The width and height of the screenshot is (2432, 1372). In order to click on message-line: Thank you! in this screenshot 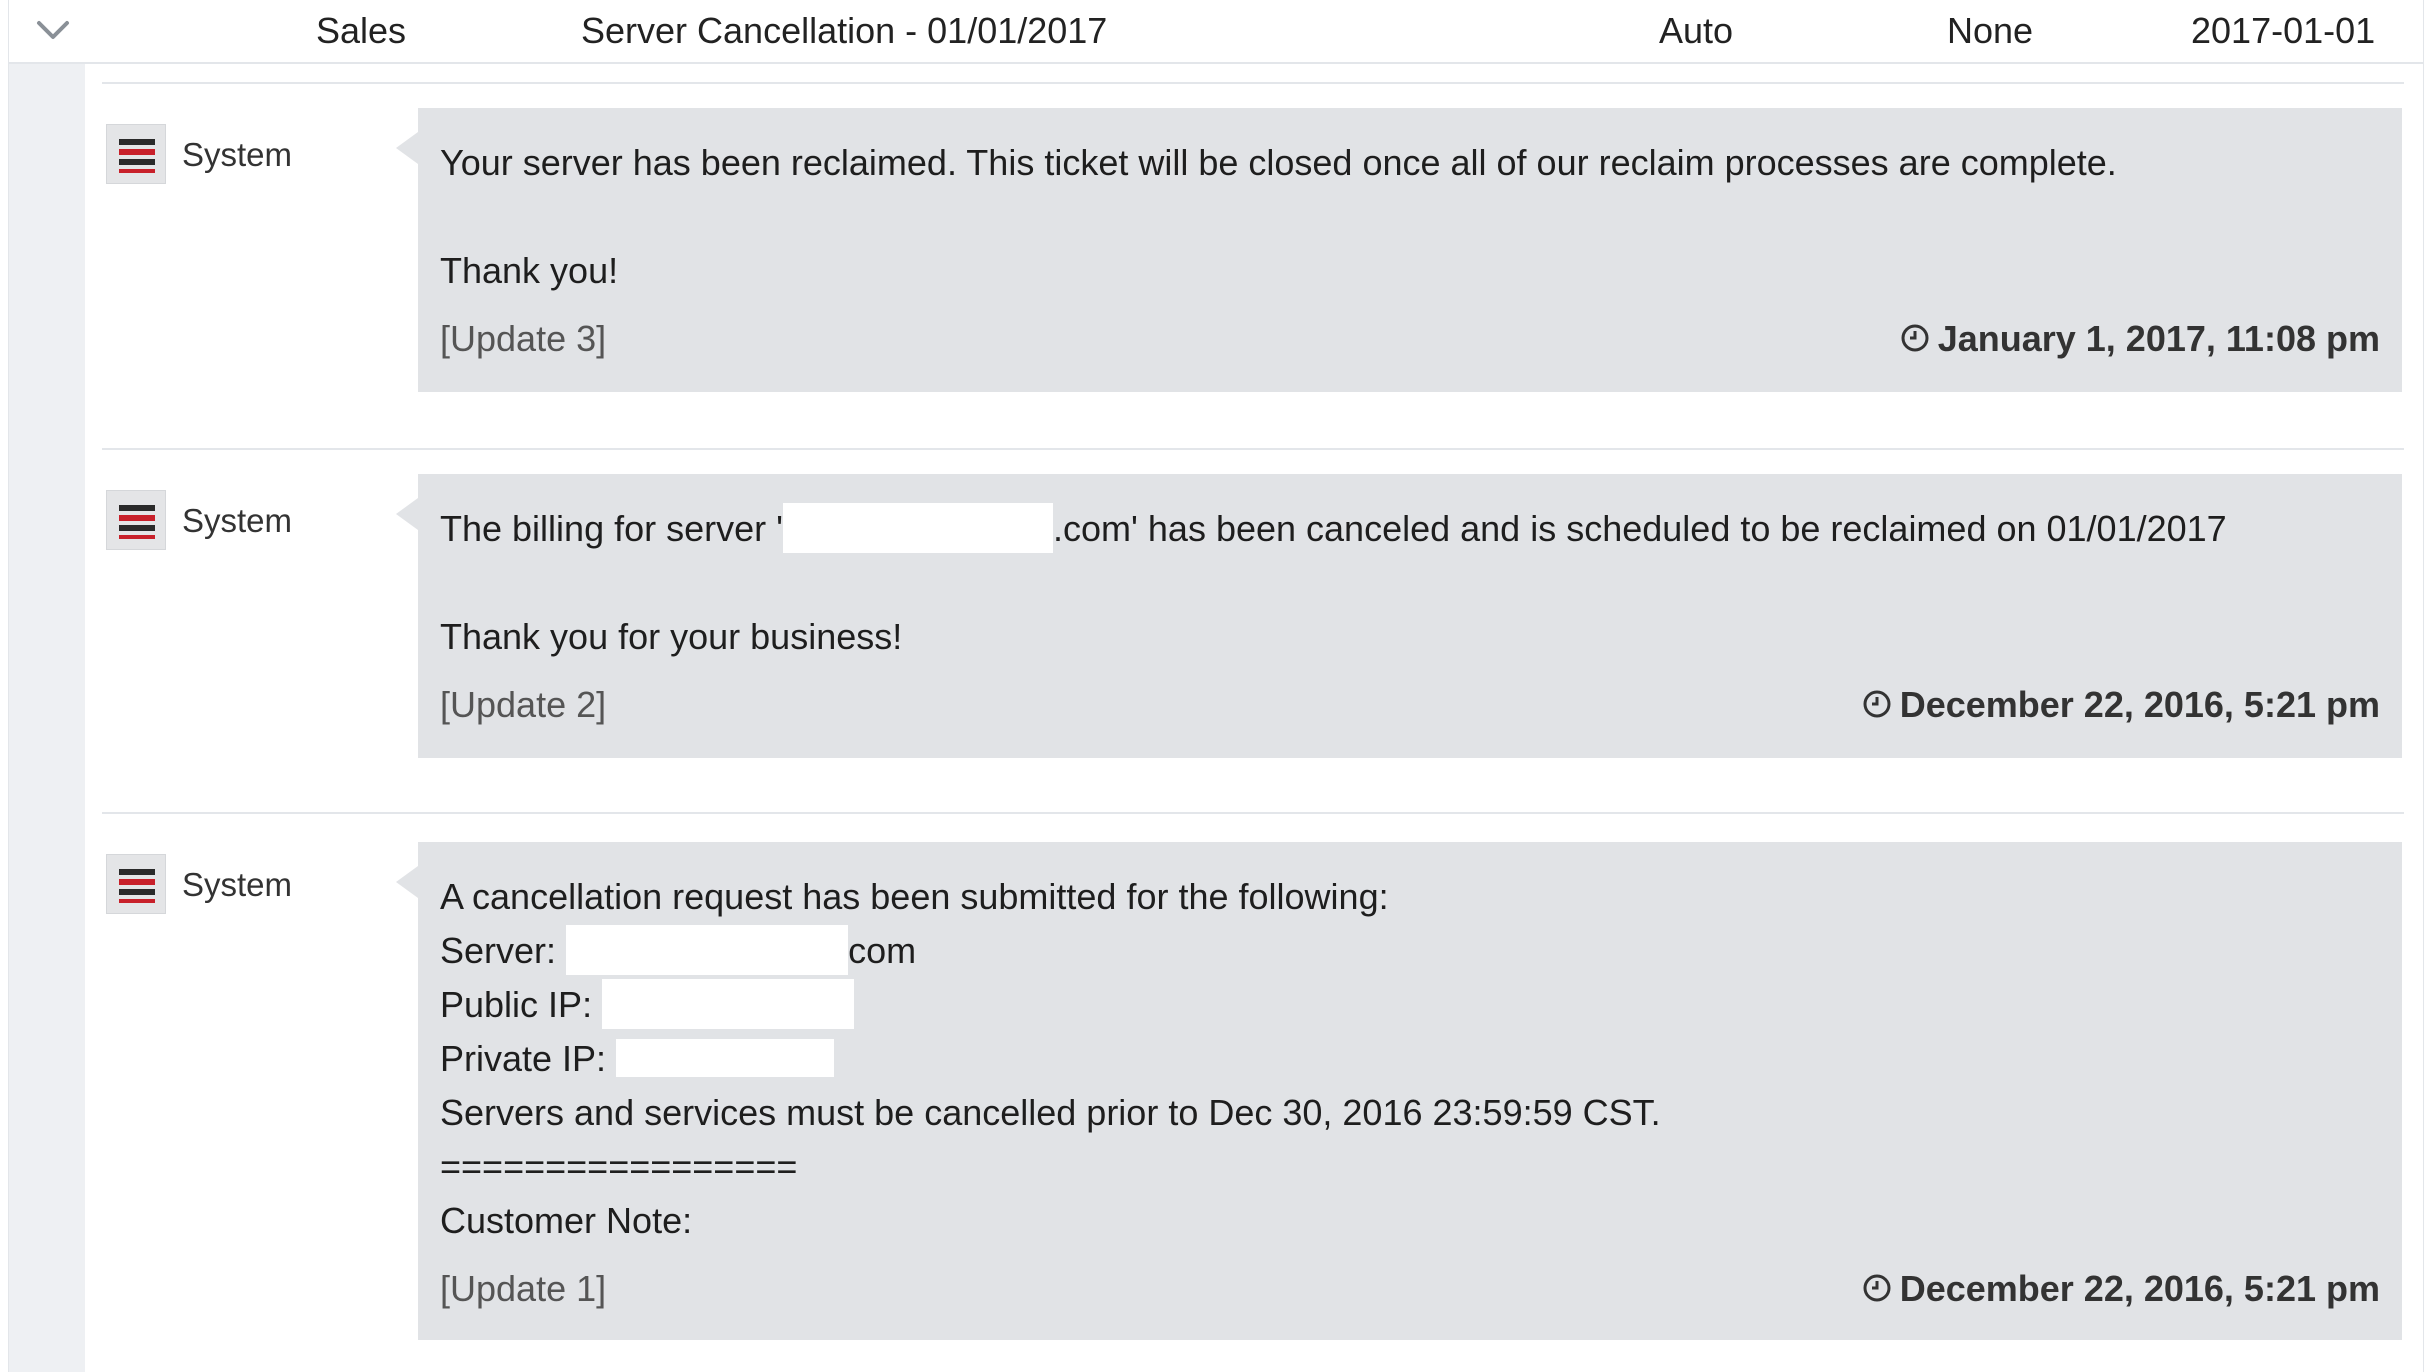, I will do `click(529, 270)`.